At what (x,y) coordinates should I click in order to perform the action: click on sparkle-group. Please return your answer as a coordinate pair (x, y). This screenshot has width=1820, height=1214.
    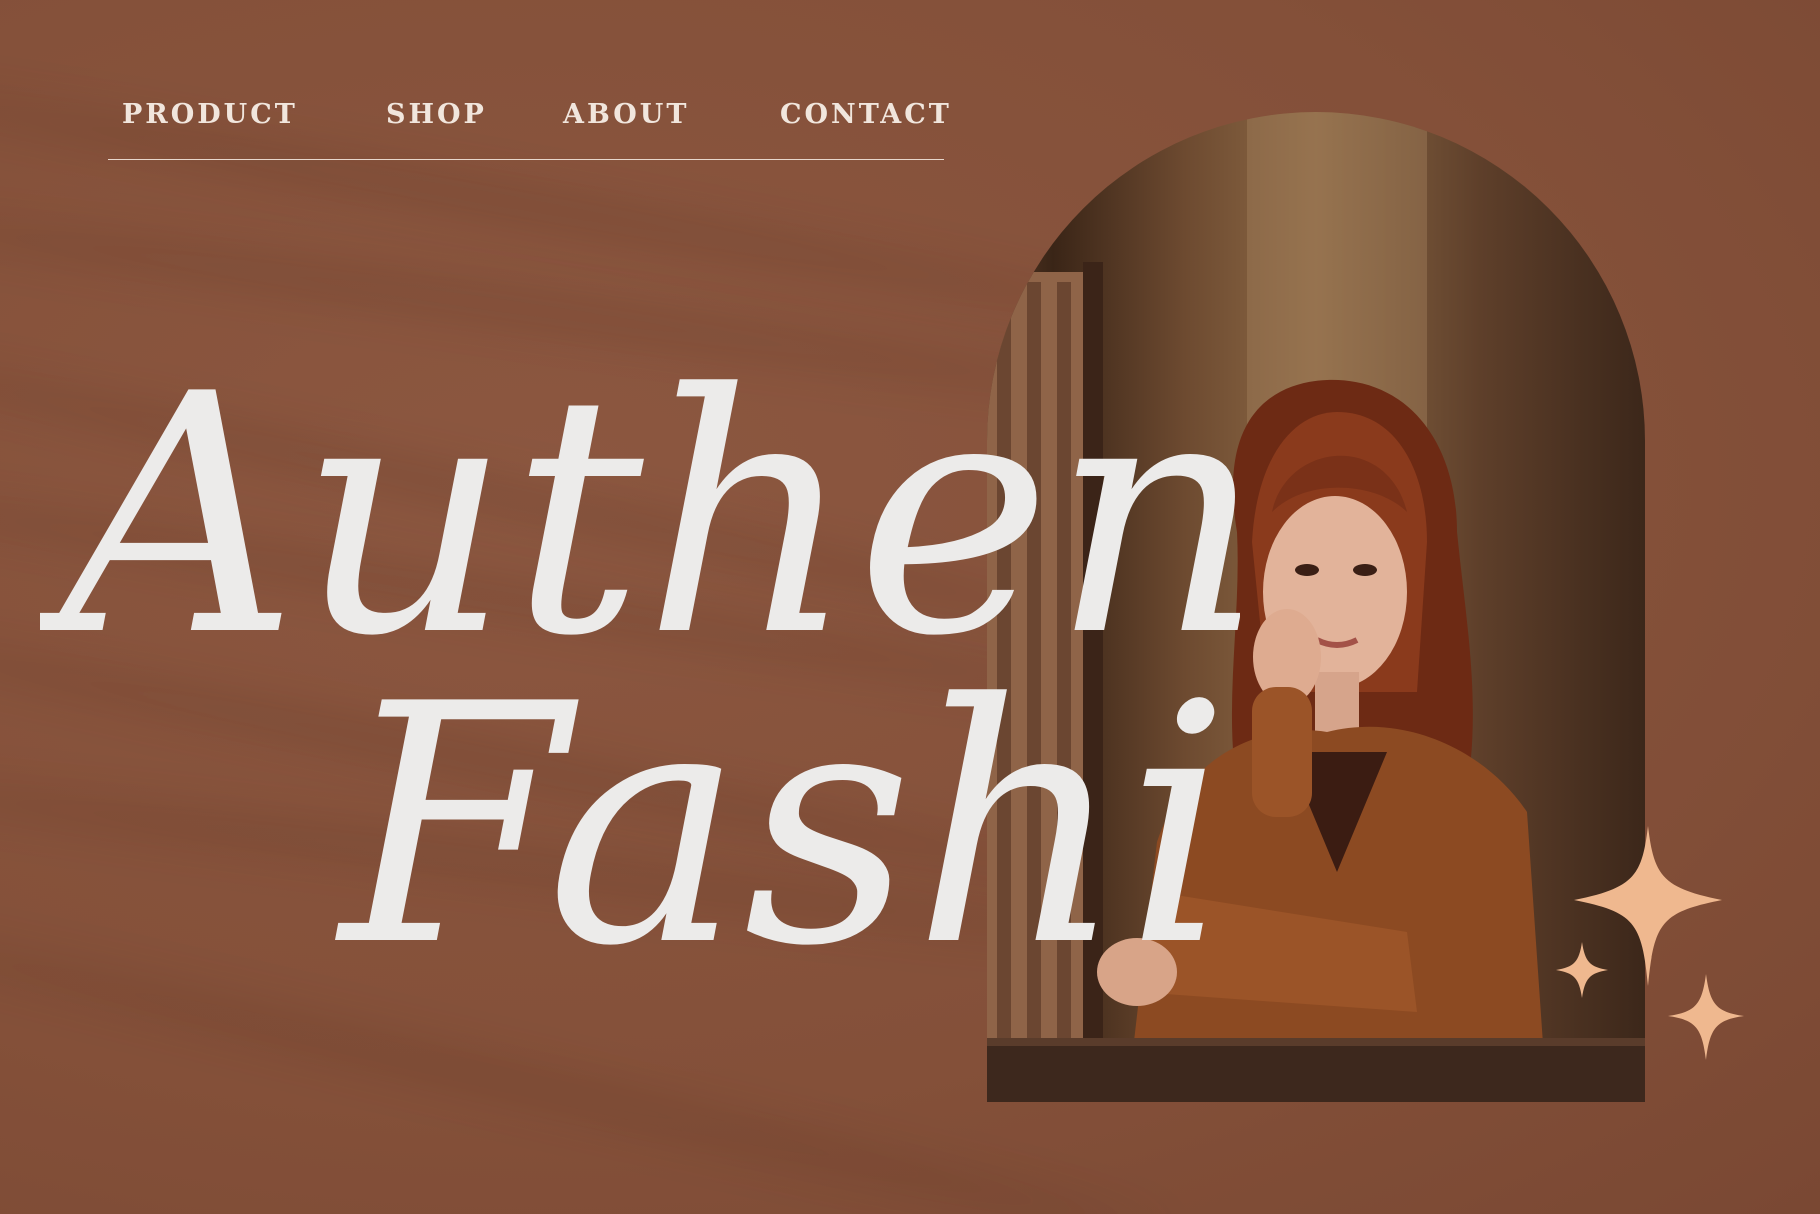
    Looking at the image, I should click on (1650, 943).